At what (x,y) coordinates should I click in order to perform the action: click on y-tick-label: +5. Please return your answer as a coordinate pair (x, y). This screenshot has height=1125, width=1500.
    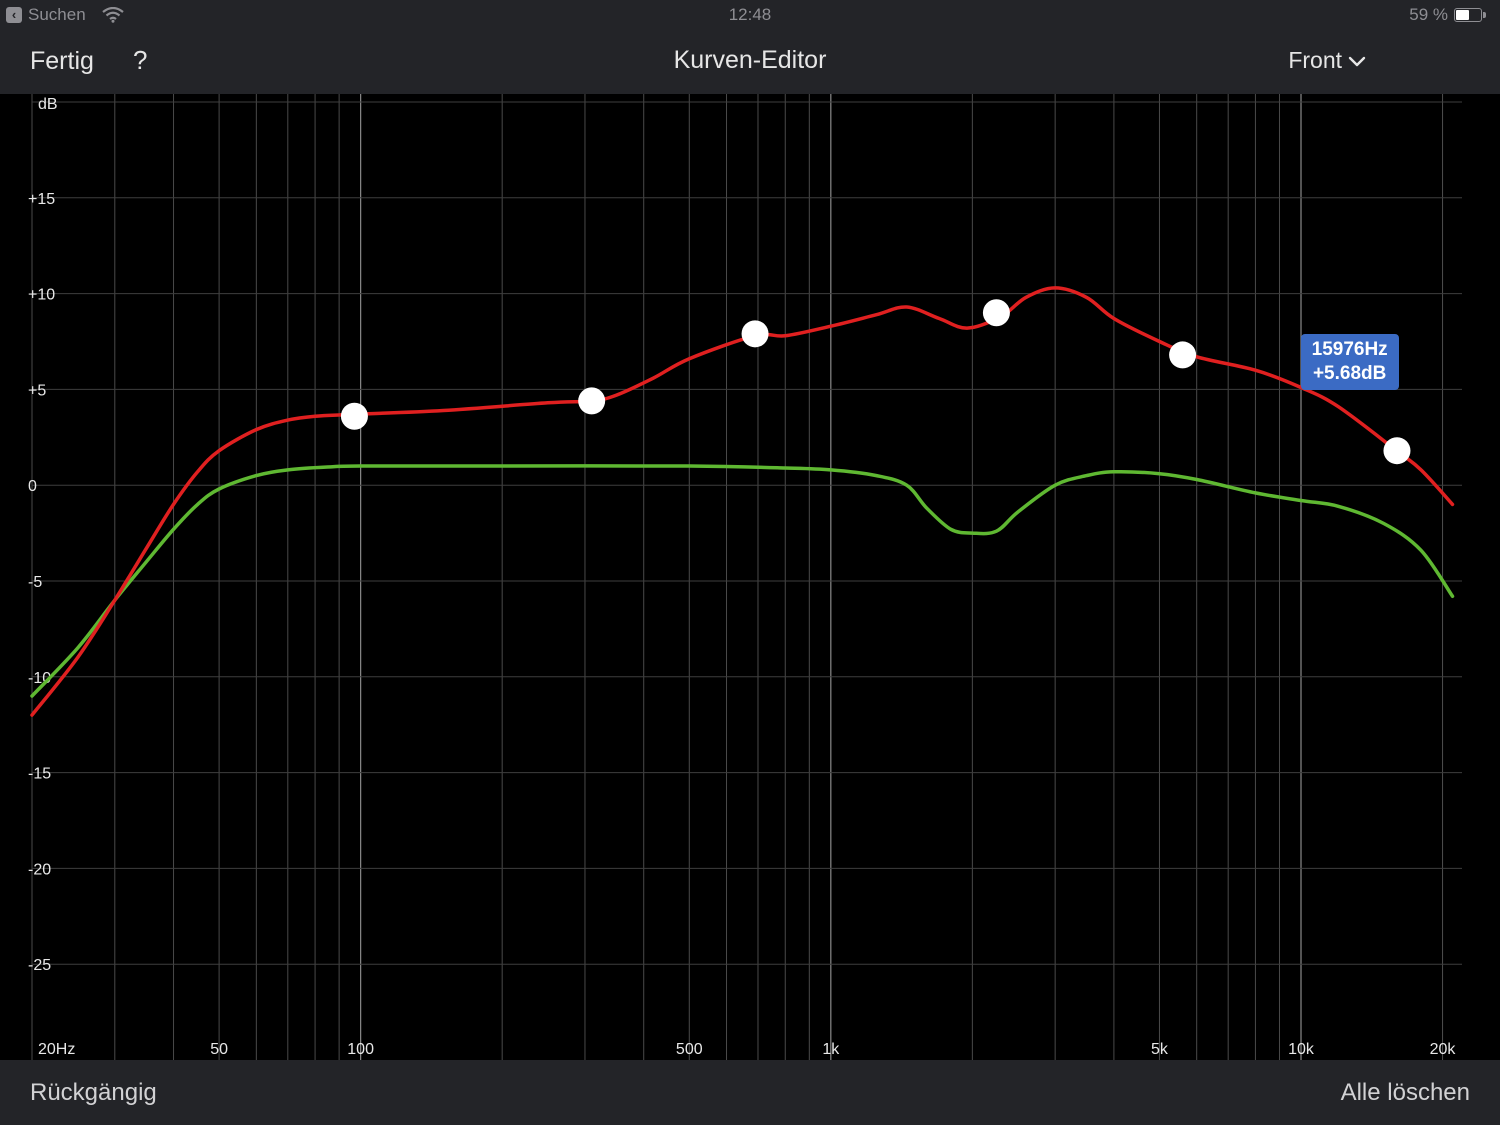
    Looking at the image, I should click on (37, 390).